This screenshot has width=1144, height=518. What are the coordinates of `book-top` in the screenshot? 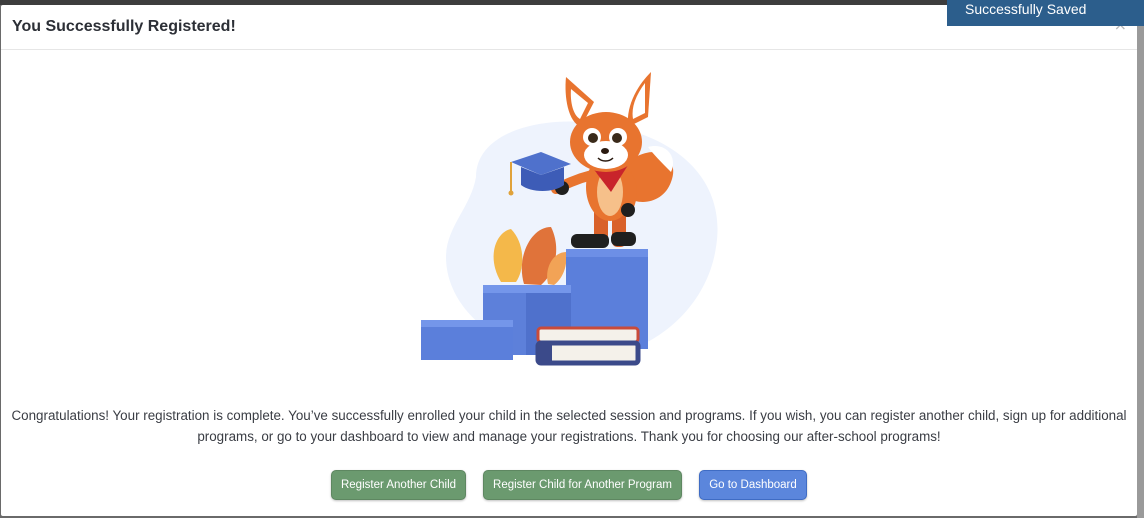 It's located at (588, 335).